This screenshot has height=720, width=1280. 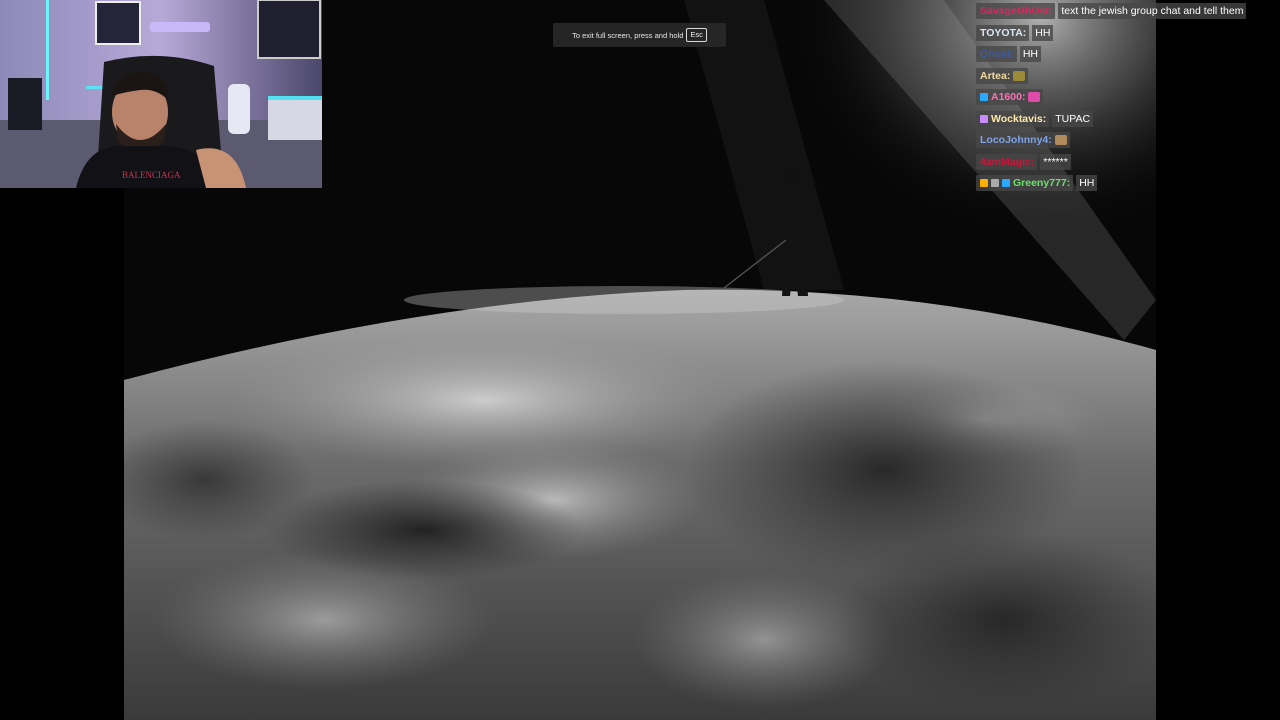 I want to click on chat-username: Greeny777:, so click(x=1041, y=183).